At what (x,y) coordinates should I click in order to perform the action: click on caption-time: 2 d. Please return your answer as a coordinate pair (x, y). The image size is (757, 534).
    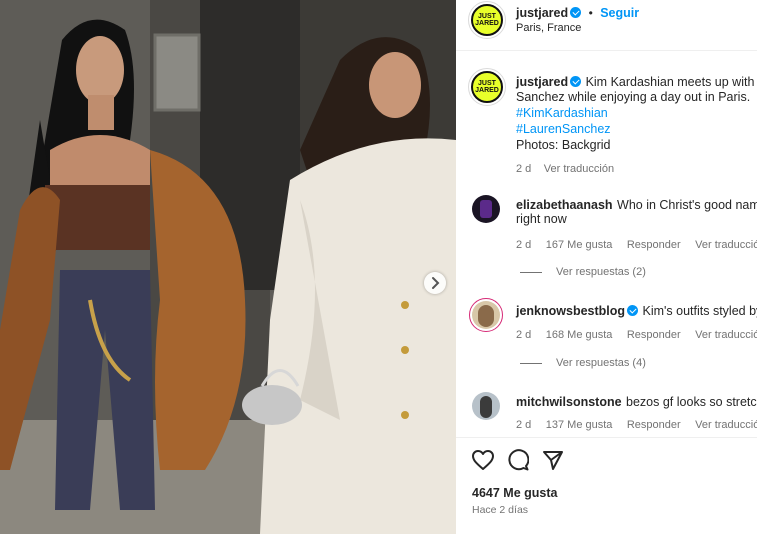
    Looking at the image, I should click on (523, 169).